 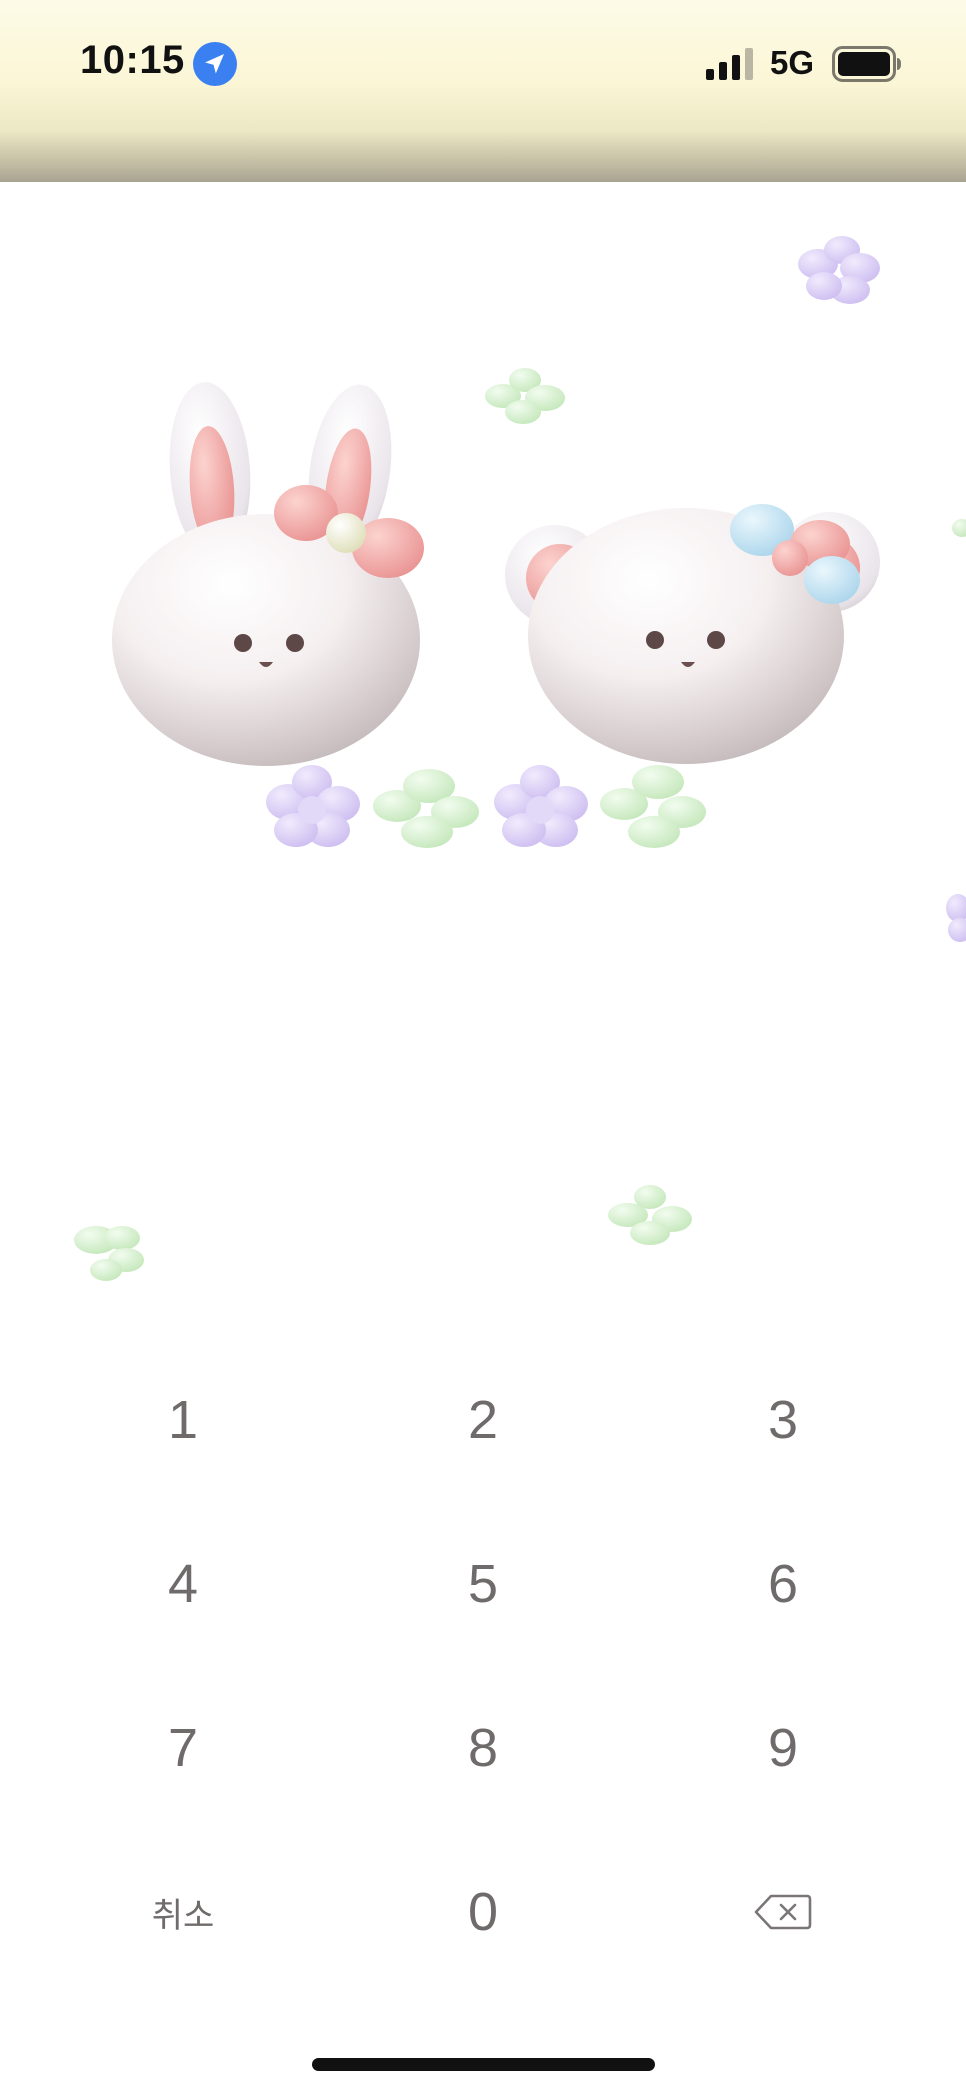 What do you see at coordinates (183, 1912) in the screenshot?
I see `cancel-button: 취소` at bounding box center [183, 1912].